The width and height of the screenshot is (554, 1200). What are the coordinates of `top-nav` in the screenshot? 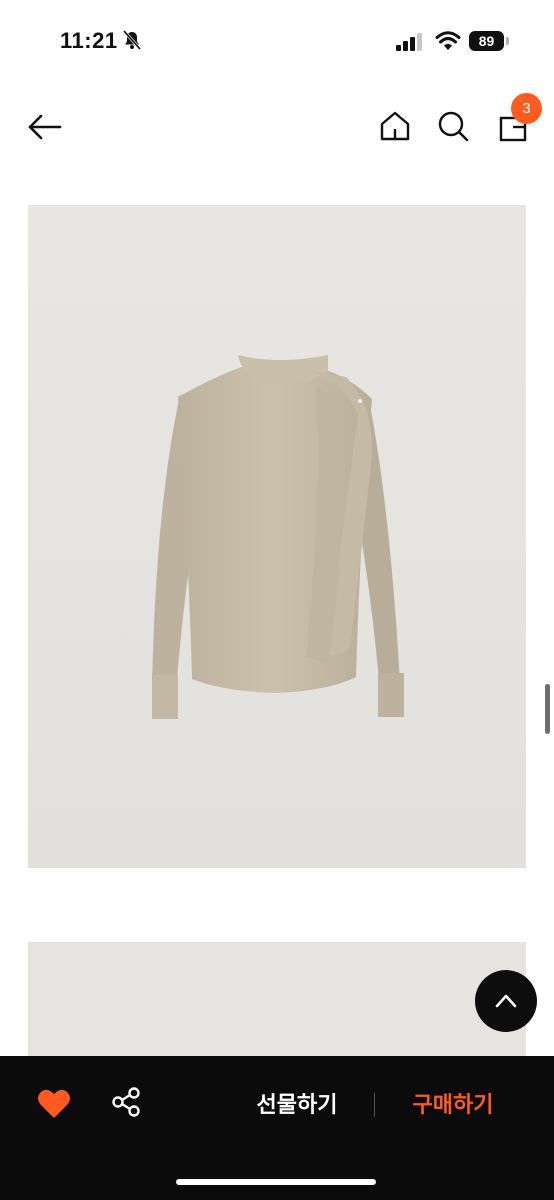 It's located at (277, 126).